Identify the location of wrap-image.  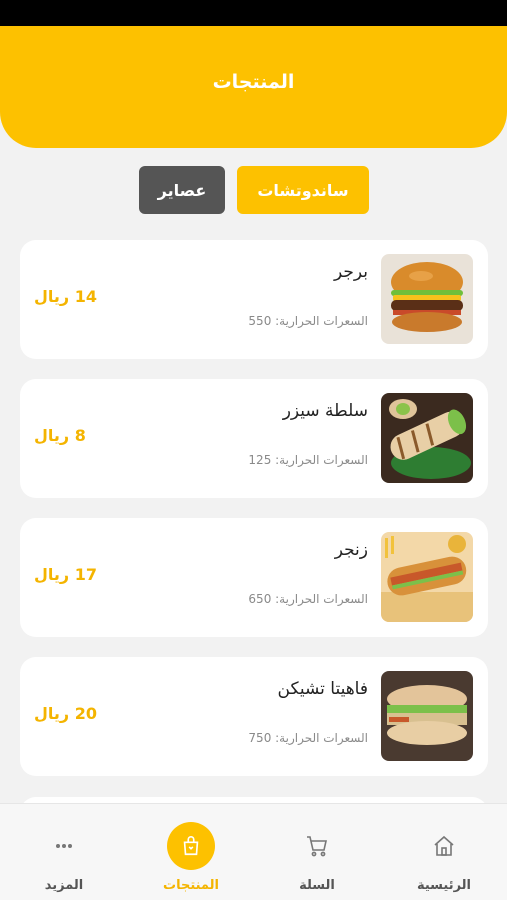
(427, 438).